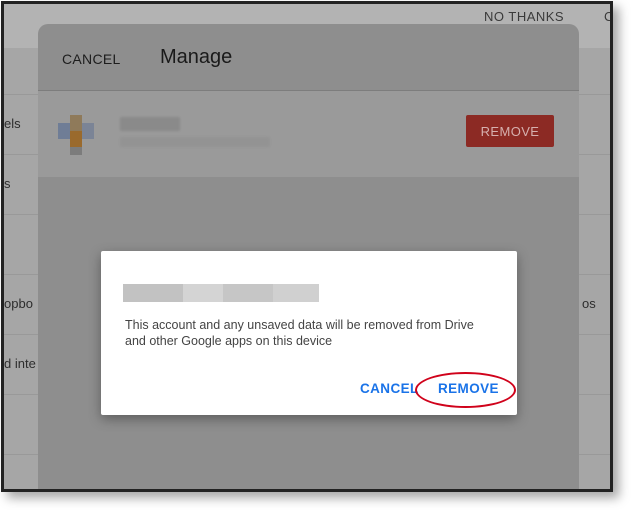  Describe the element at coordinates (7, 183) in the screenshot. I see `background-list-item-text: s` at that location.